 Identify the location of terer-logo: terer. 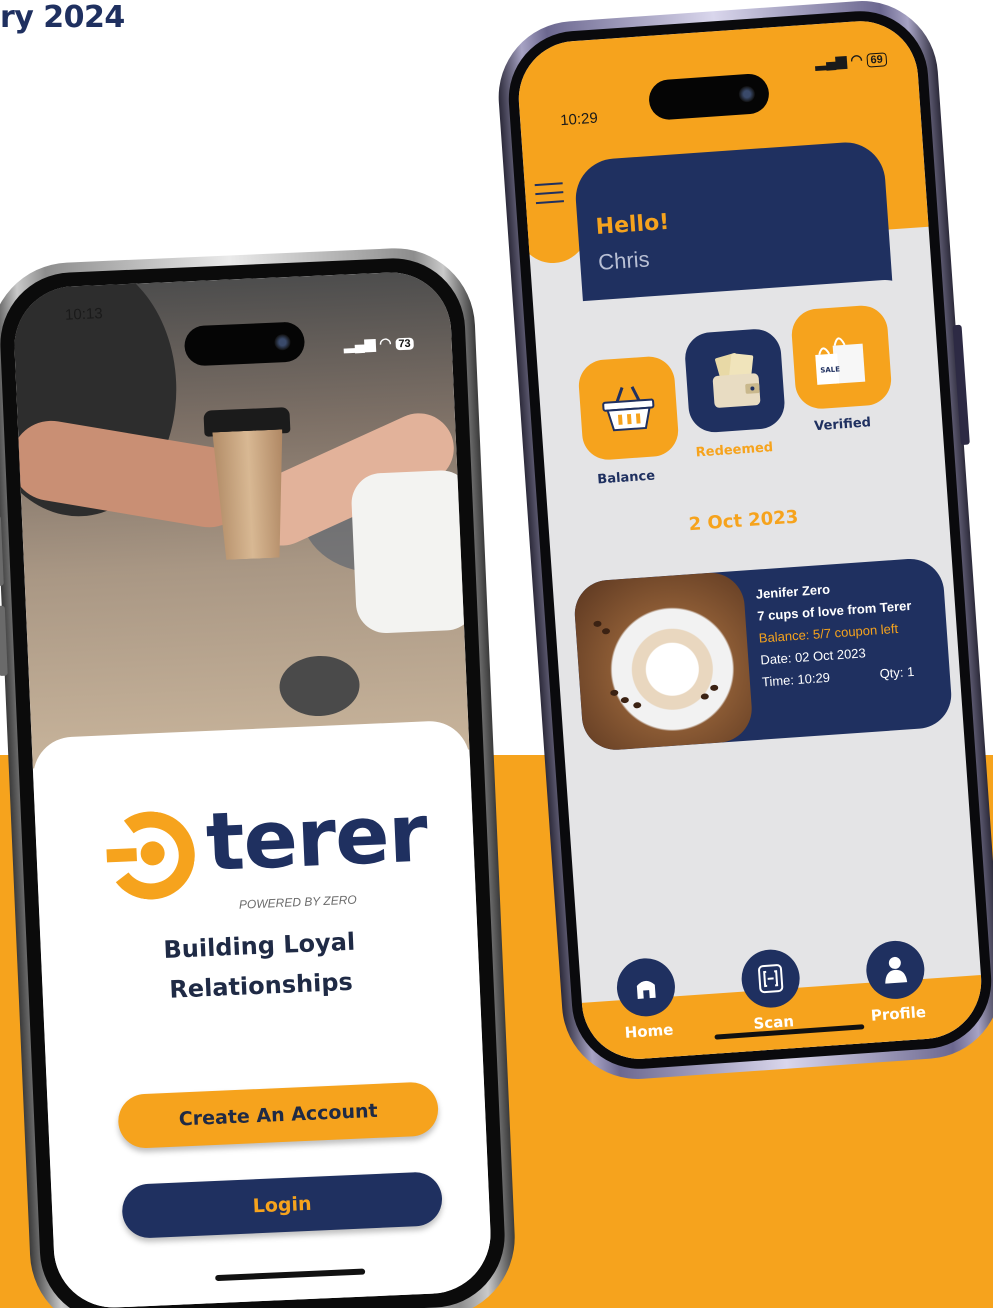
(265, 845).